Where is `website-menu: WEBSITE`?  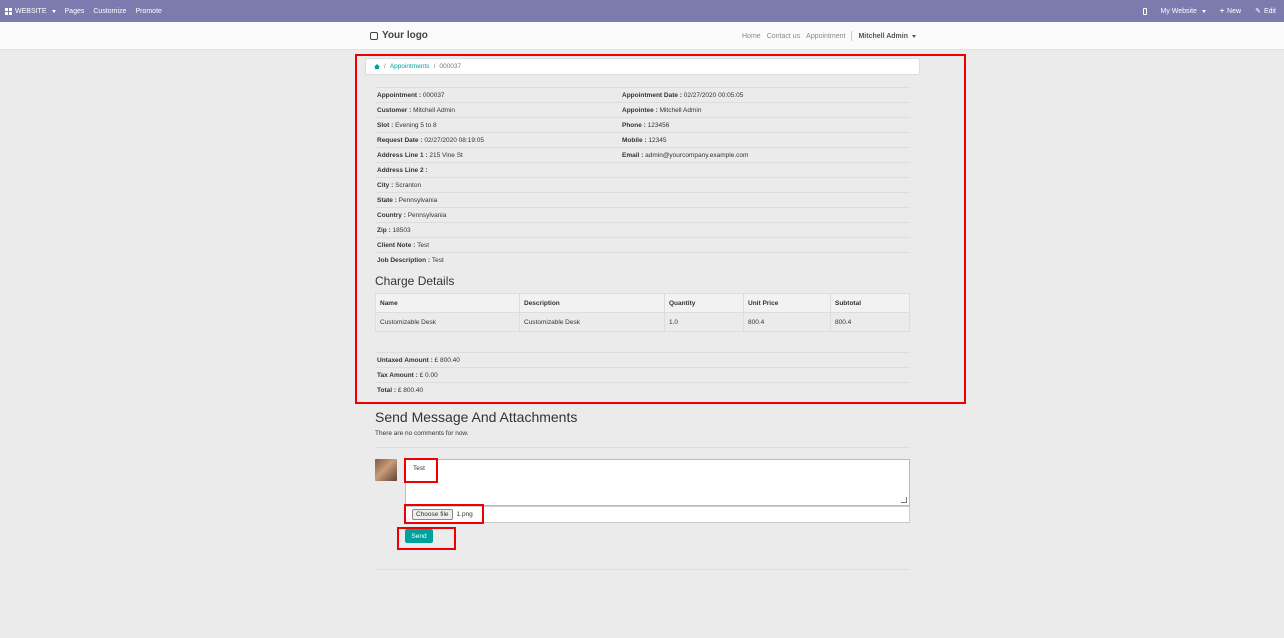 website-menu: WEBSITE is located at coordinates (30, 11).